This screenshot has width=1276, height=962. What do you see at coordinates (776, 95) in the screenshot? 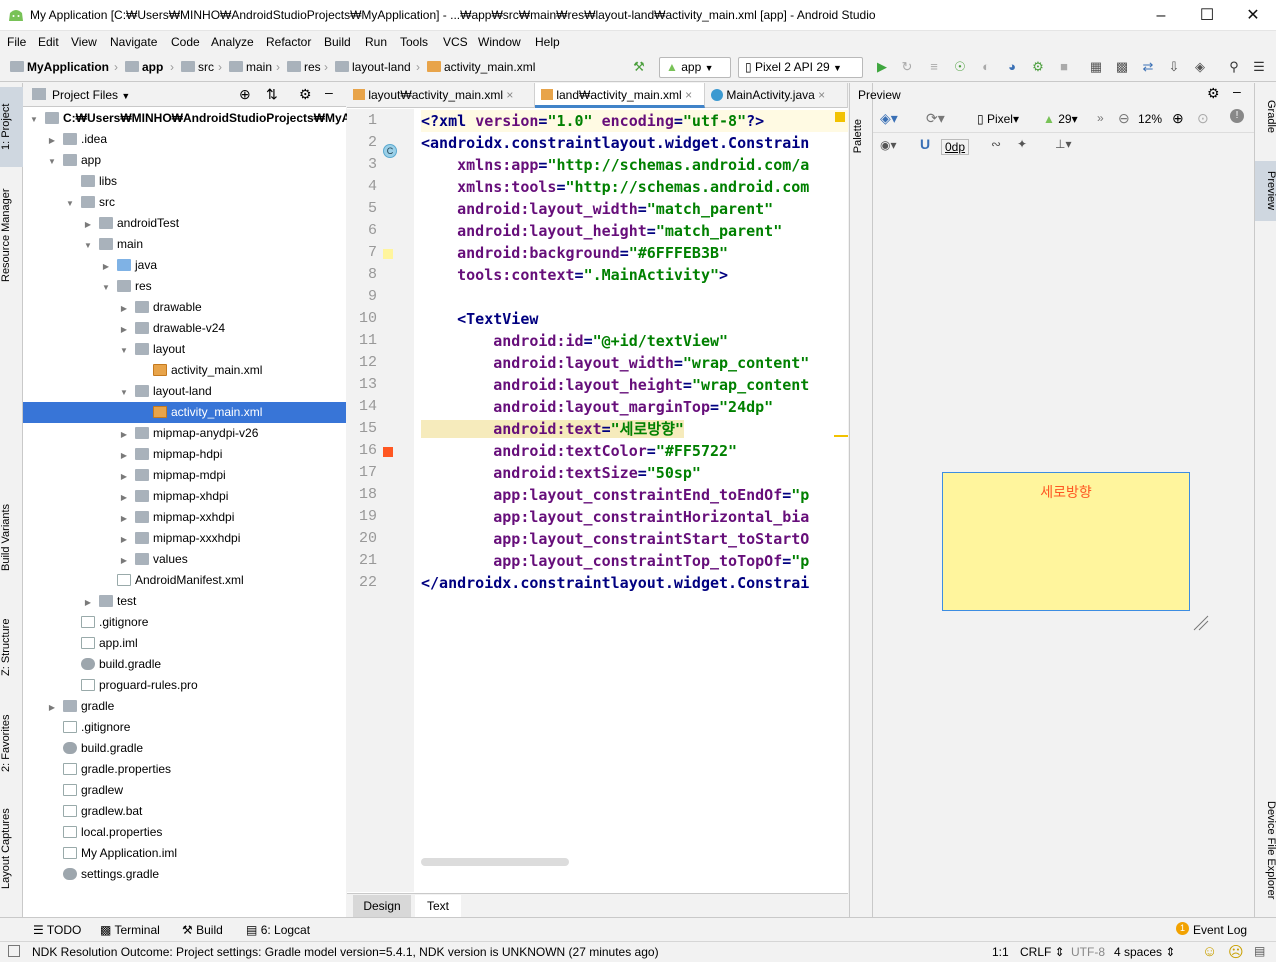
I see `tab-main-activity-java: MainActivity.java ×` at bounding box center [776, 95].